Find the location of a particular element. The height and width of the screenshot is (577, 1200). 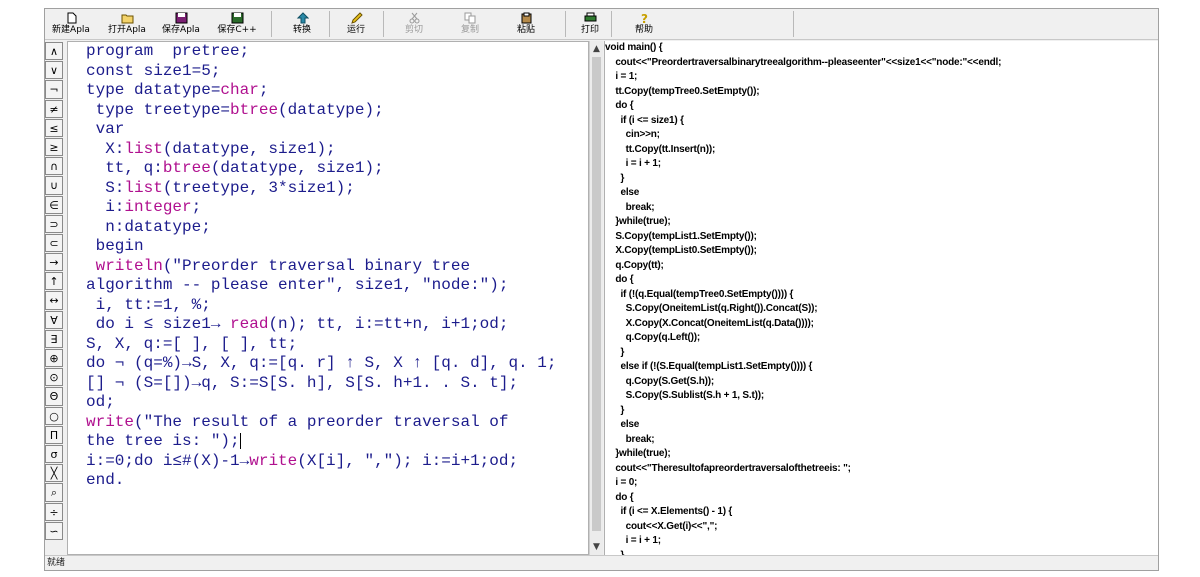

symbol-button: ⊙ is located at coordinates (54, 377).